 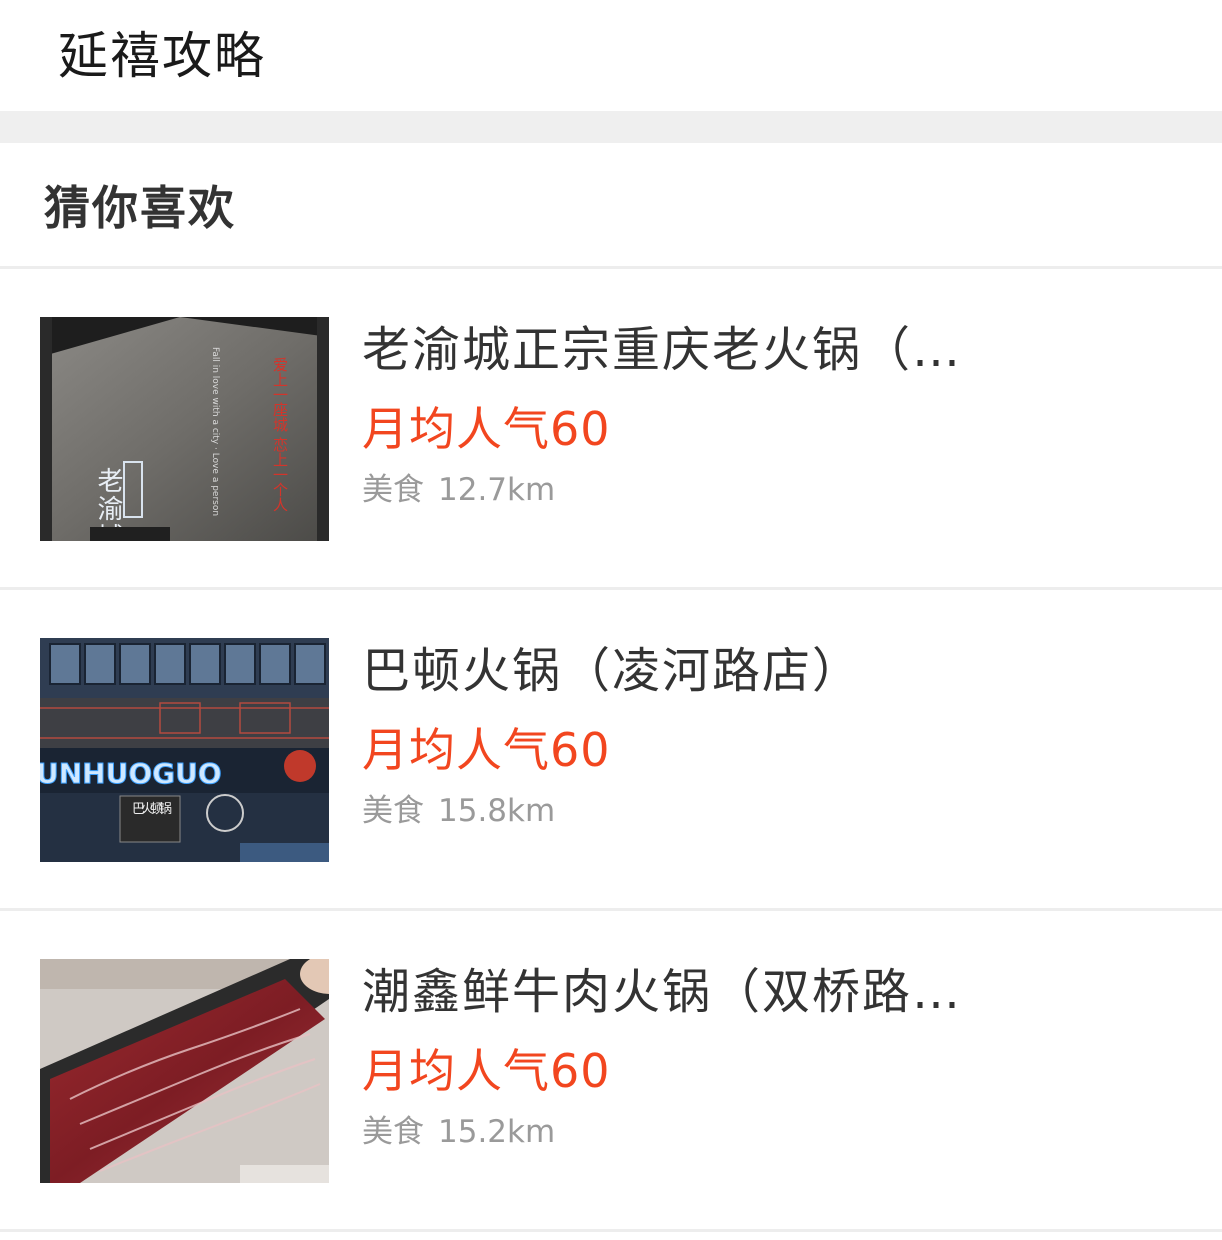 I want to click on page-title: 延禧攻略, so click(x=162, y=55).